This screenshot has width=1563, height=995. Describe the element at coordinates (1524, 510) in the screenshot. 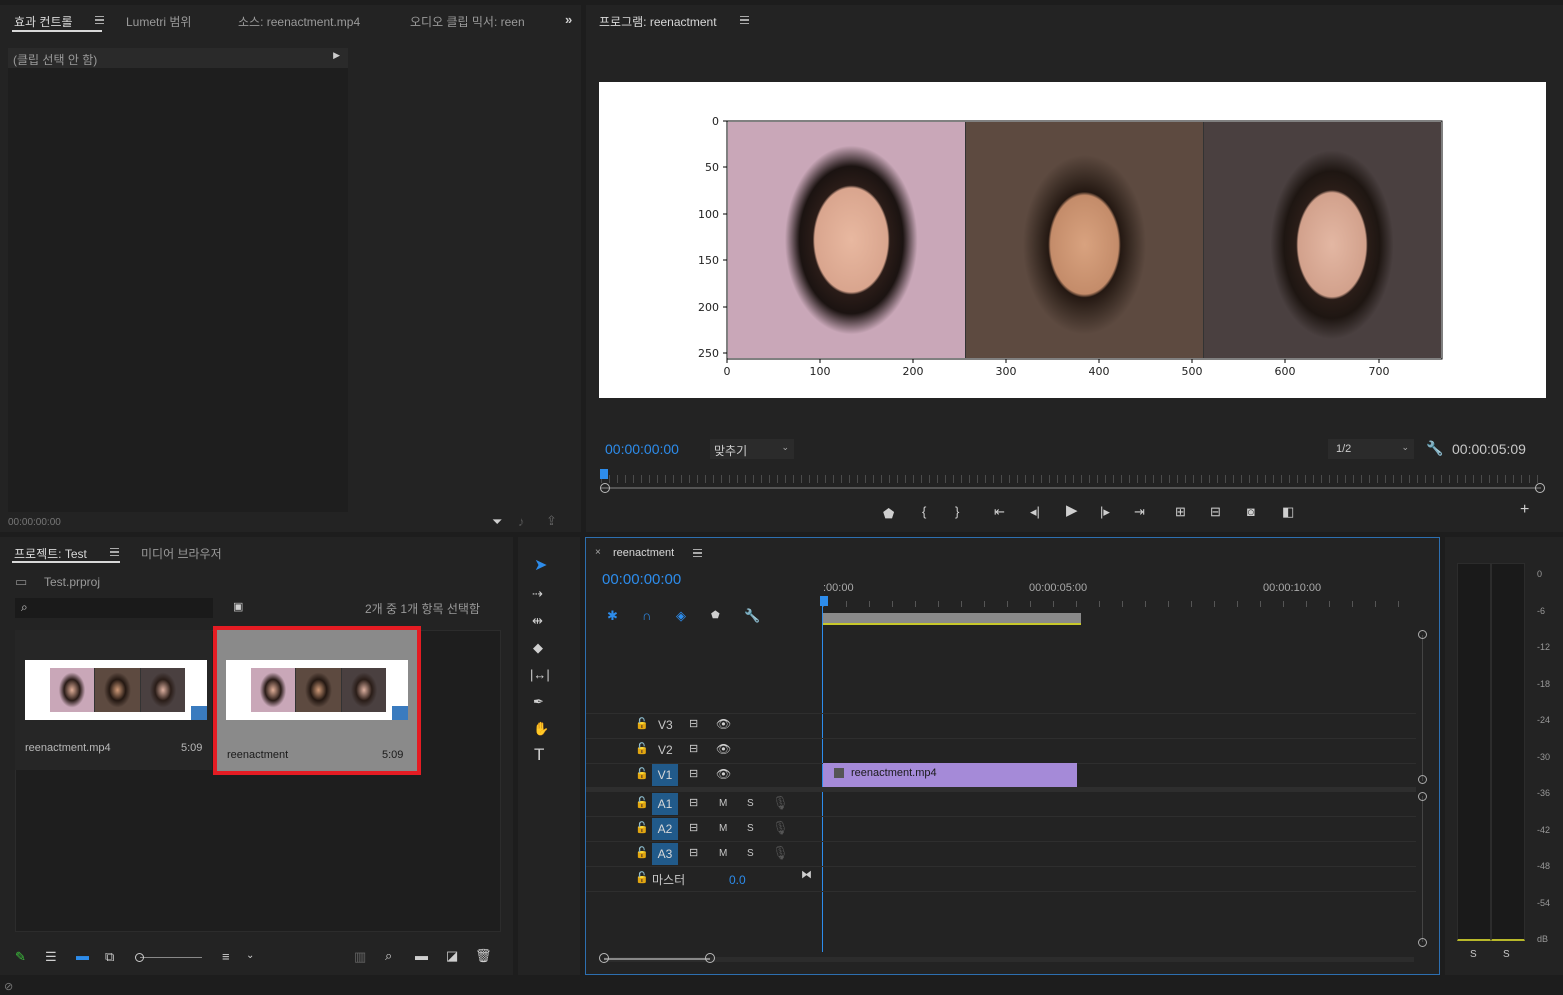

I see `add-button-icon: +` at that location.